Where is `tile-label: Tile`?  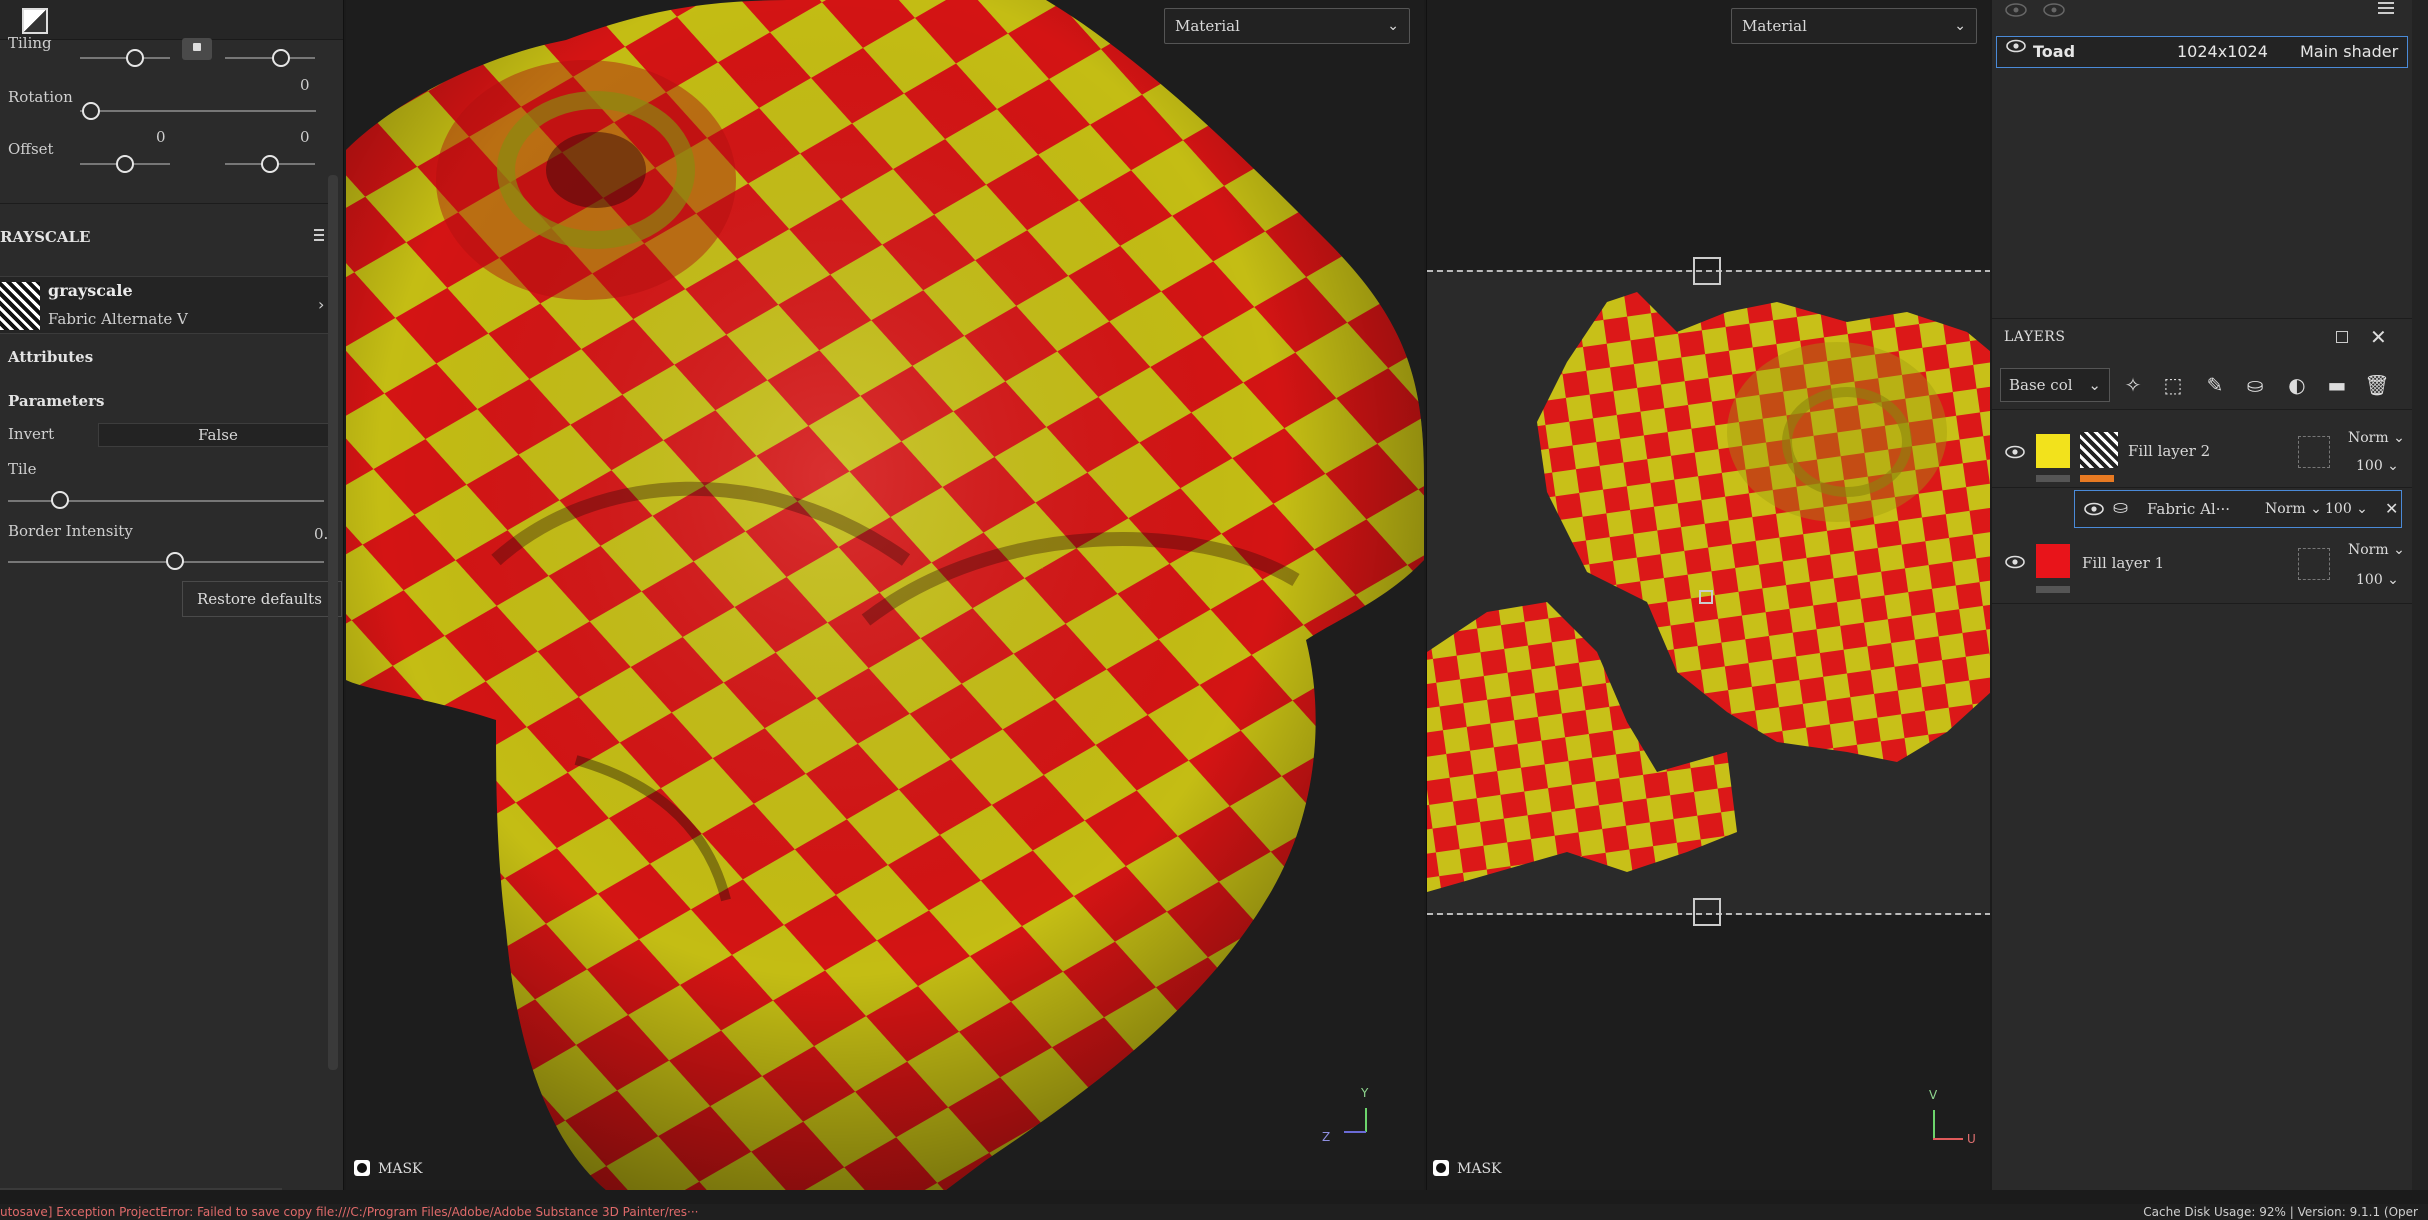 tile-label: Tile is located at coordinates (22, 469).